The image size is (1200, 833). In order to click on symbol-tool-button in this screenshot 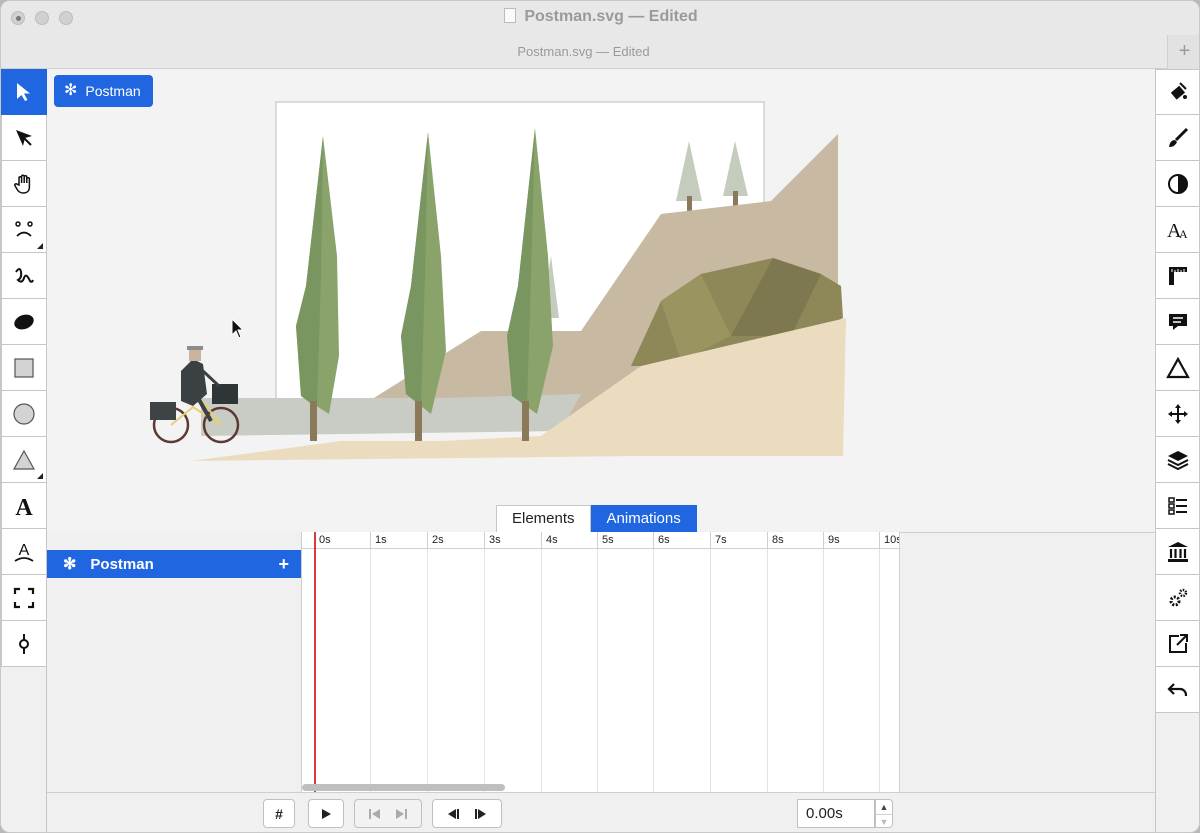, I will do `click(24, 230)`.